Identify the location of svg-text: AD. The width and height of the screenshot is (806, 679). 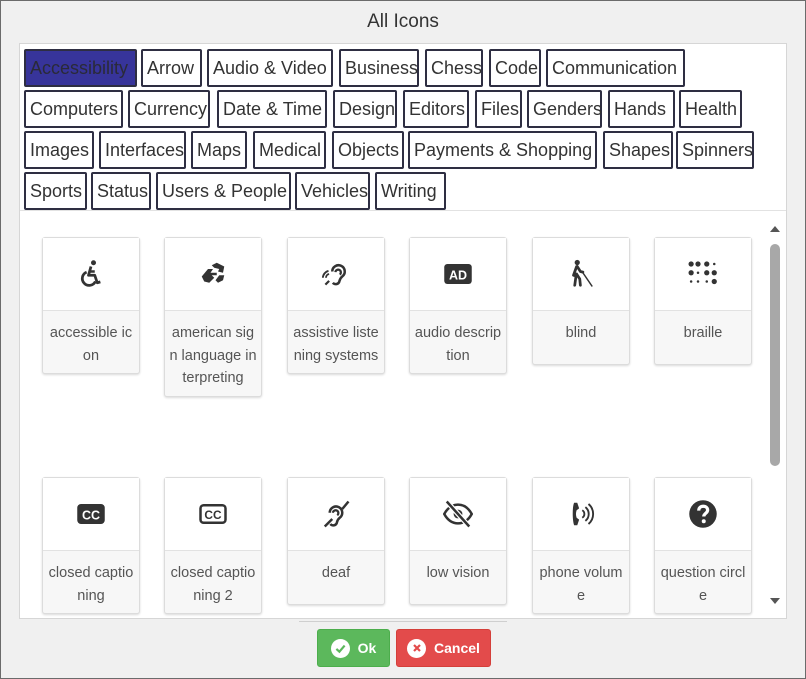
(458, 275).